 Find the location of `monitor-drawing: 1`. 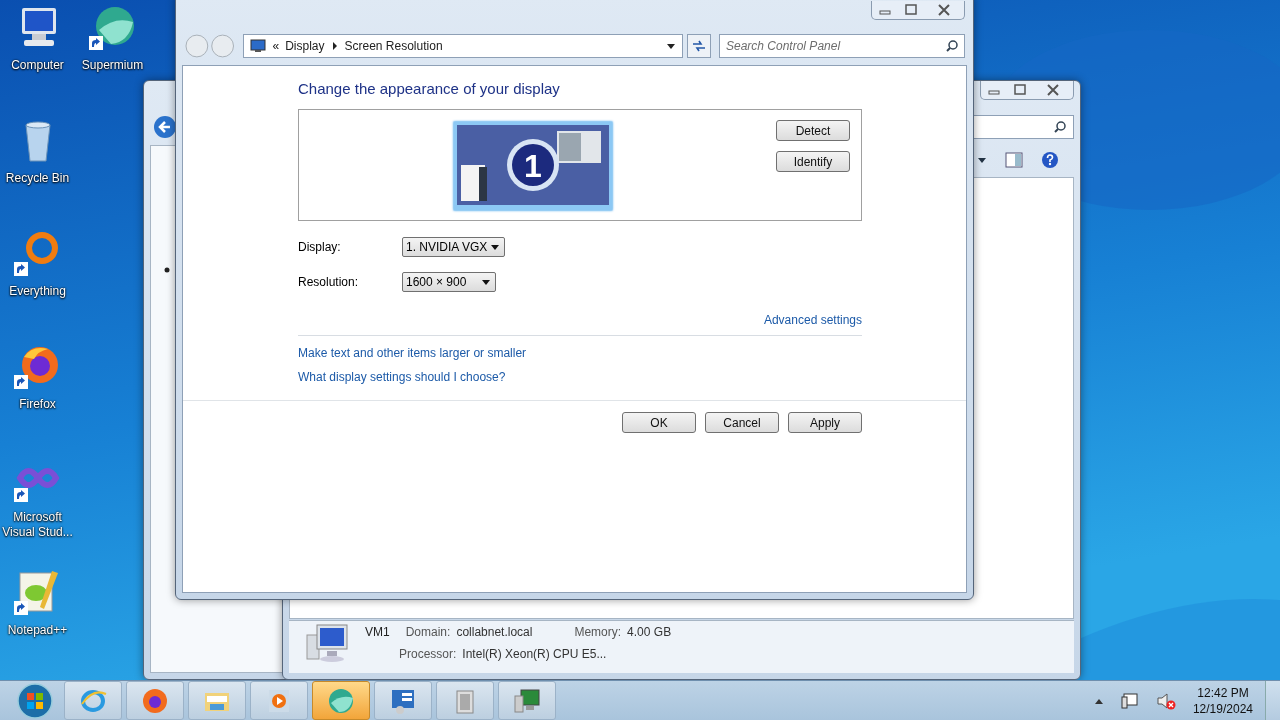

monitor-drawing: 1 is located at coordinates (533, 166).